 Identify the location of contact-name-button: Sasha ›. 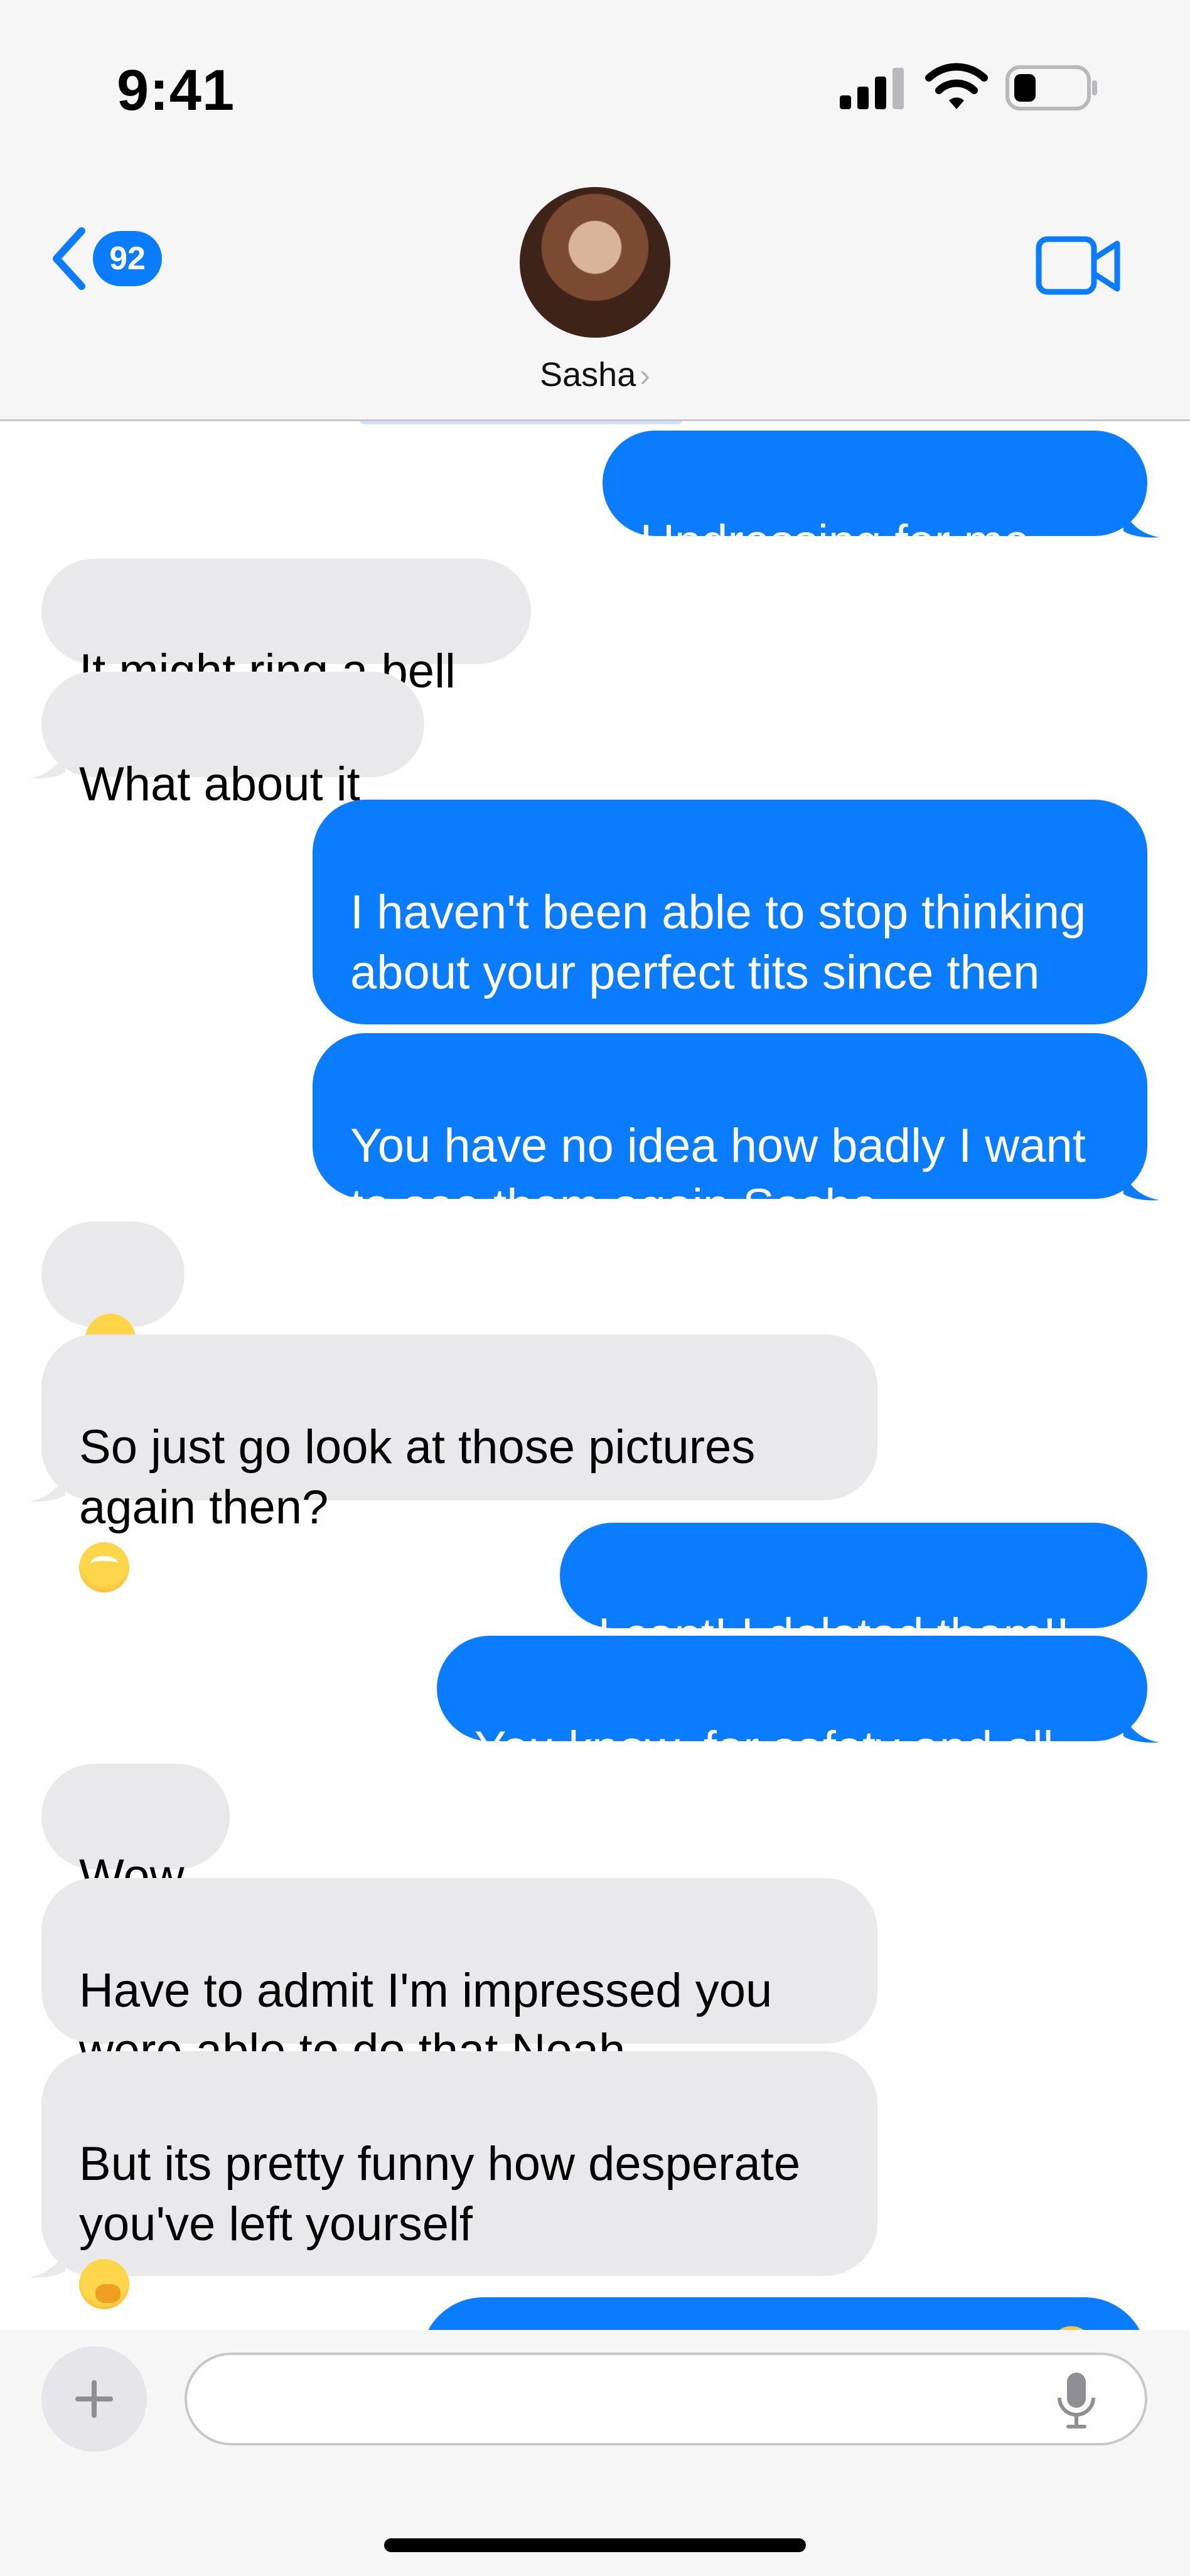
(595, 374).